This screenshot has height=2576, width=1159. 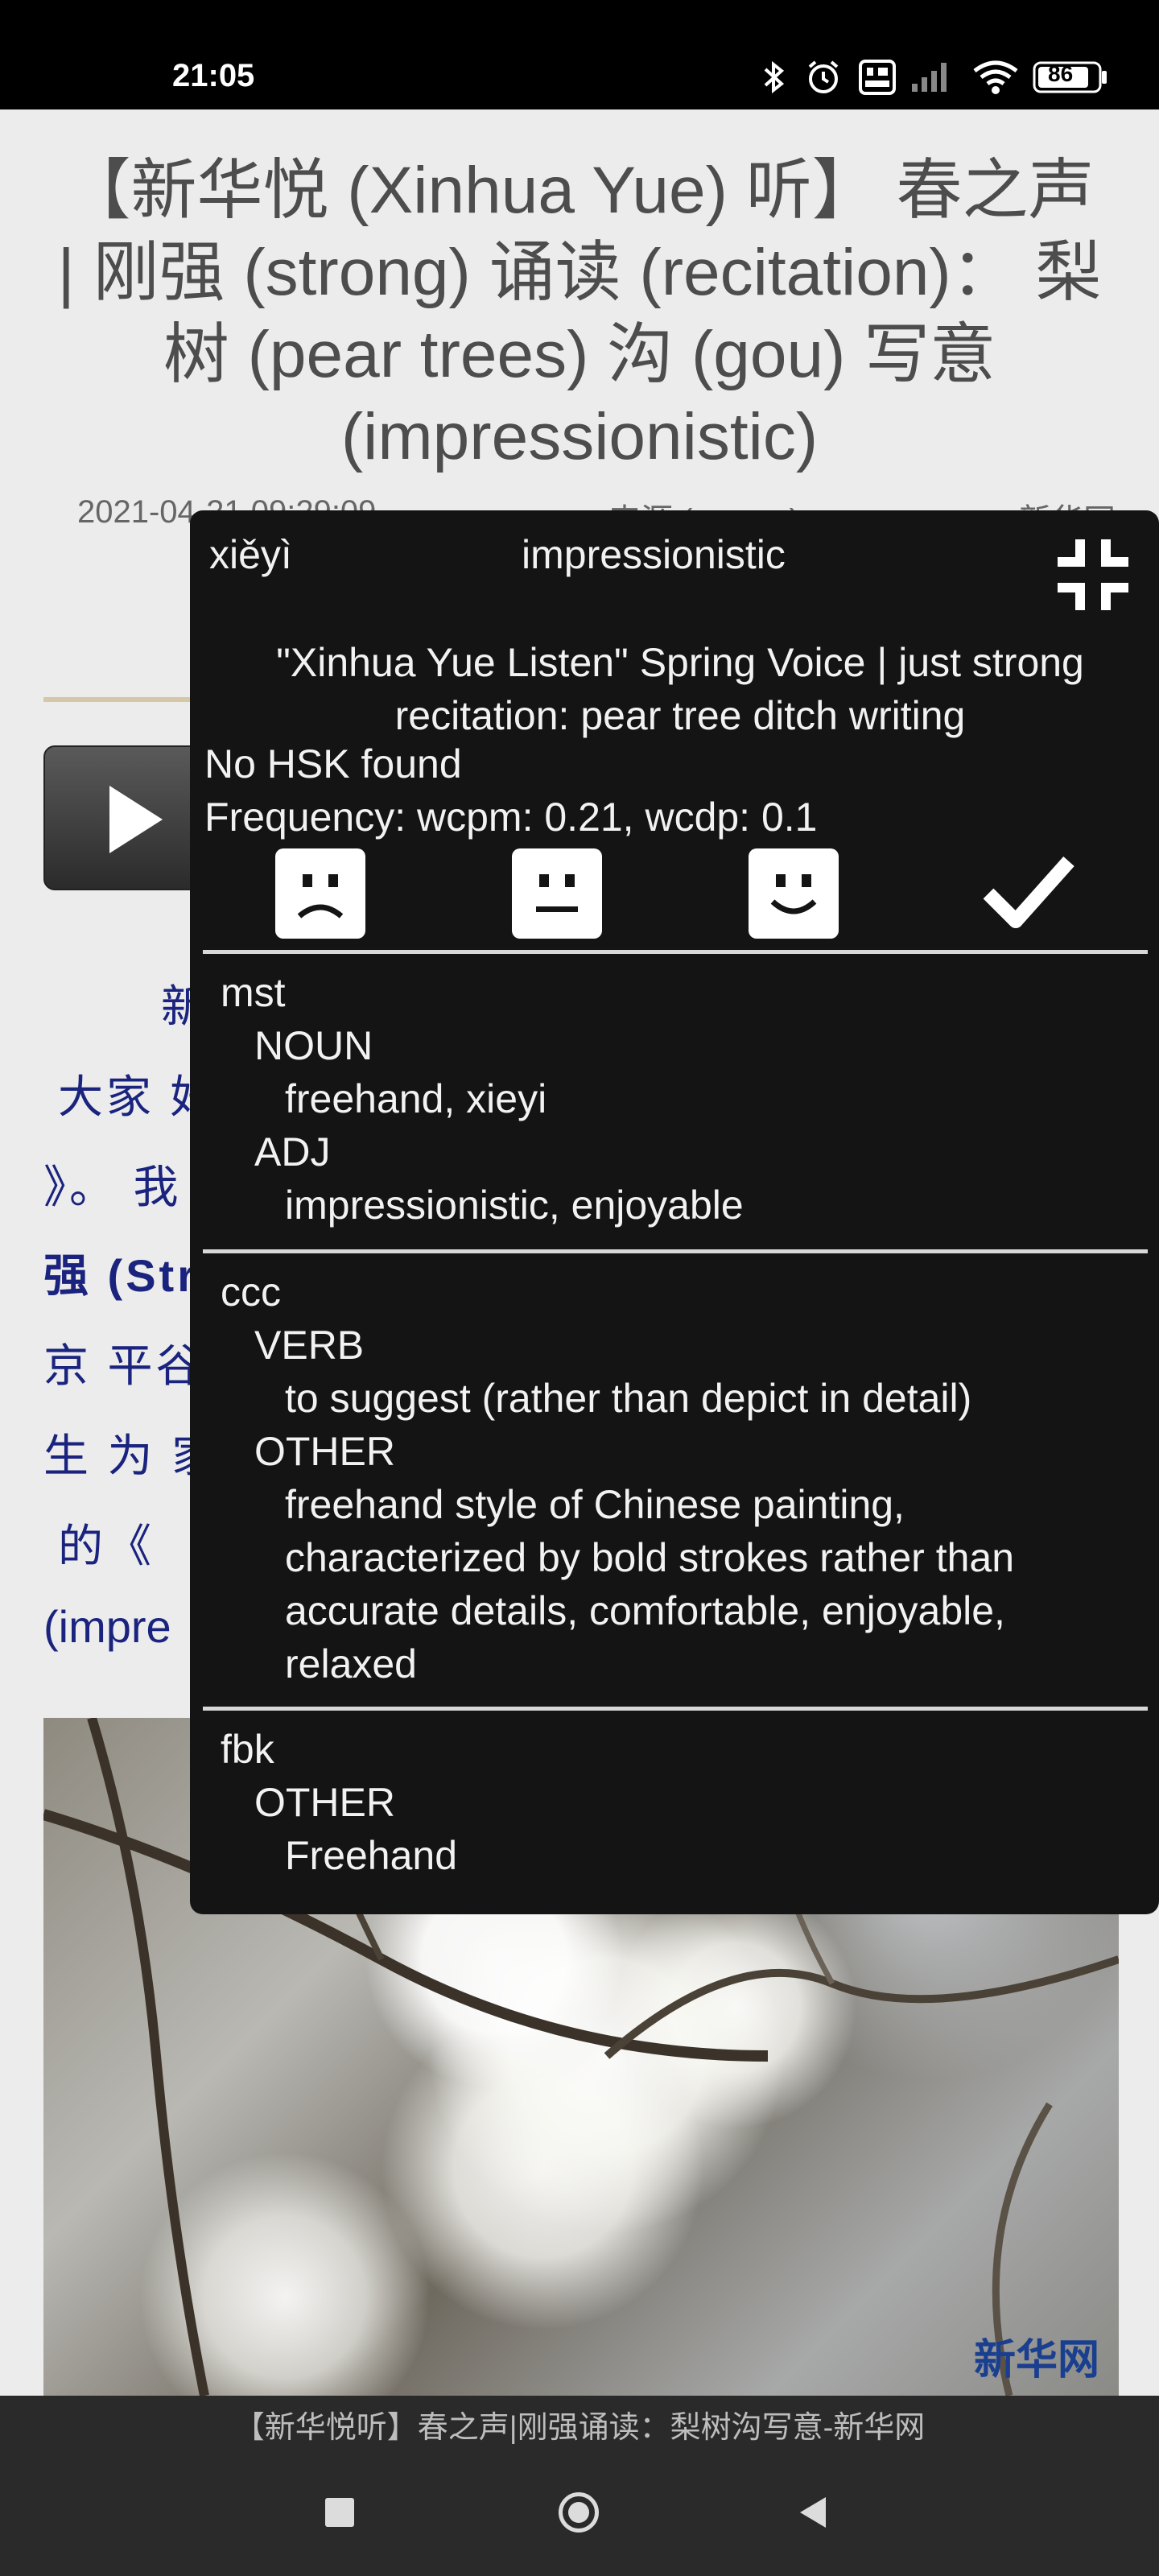 What do you see at coordinates (123, 1362) in the screenshot?
I see `body-line: 京 平谷` at bounding box center [123, 1362].